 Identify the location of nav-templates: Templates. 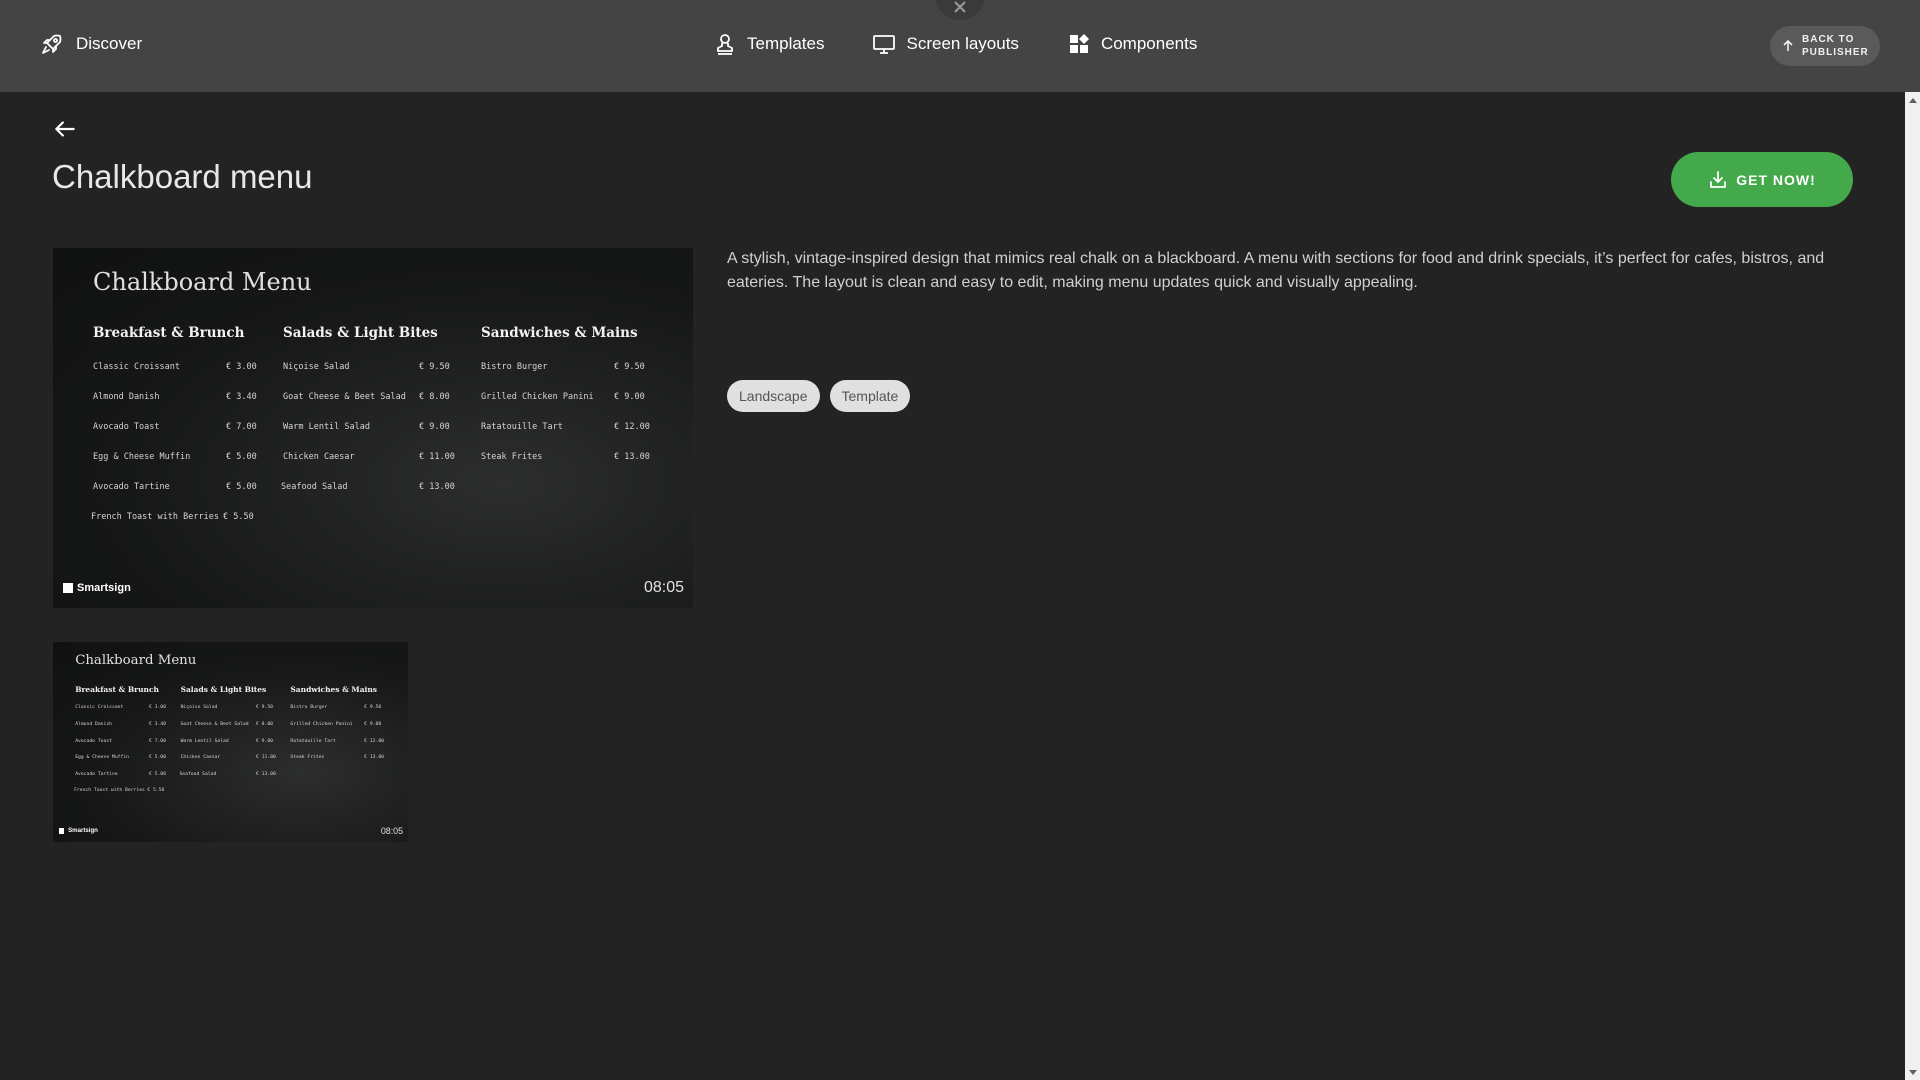
(768, 44).